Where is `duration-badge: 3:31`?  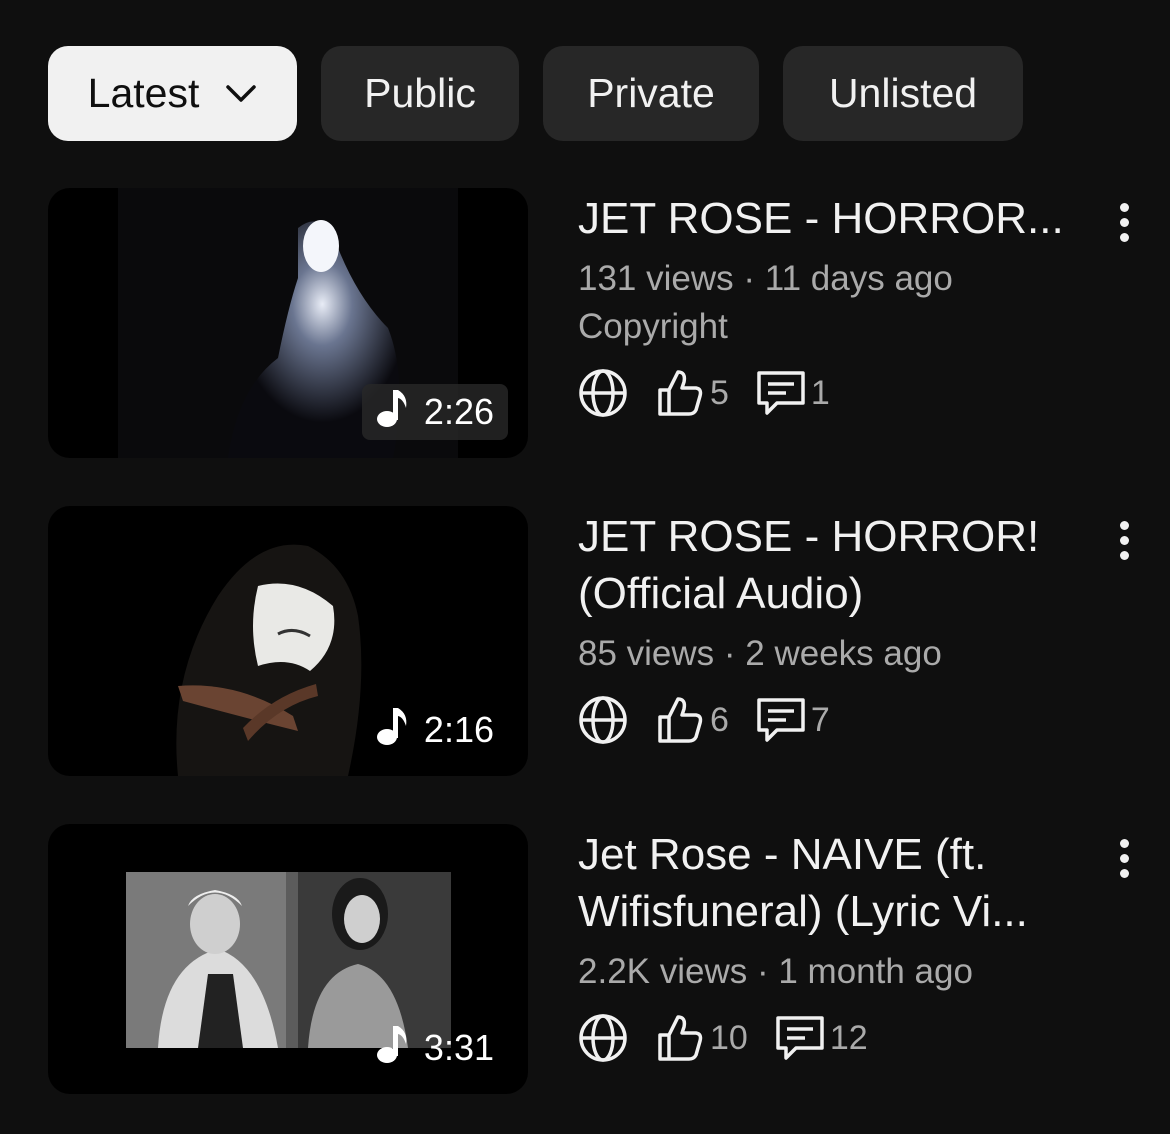
duration-badge: 3:31 is located at coordinates (435, 1048).